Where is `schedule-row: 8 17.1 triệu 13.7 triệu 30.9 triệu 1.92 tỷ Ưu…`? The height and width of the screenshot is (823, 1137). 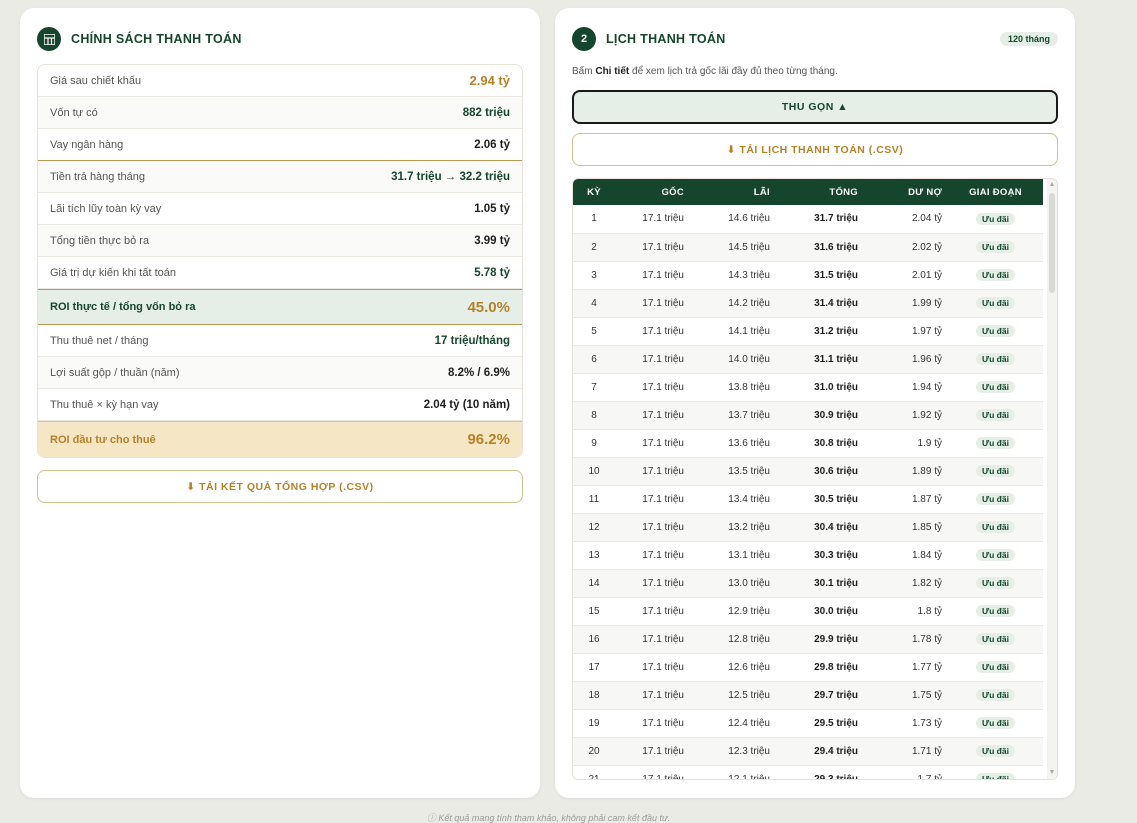
schedule-row: 8 17.1 triệu 13.7 triệu 30.9 triệu 1.92 tỷ Ưu… is located at coordinates (808, 415).